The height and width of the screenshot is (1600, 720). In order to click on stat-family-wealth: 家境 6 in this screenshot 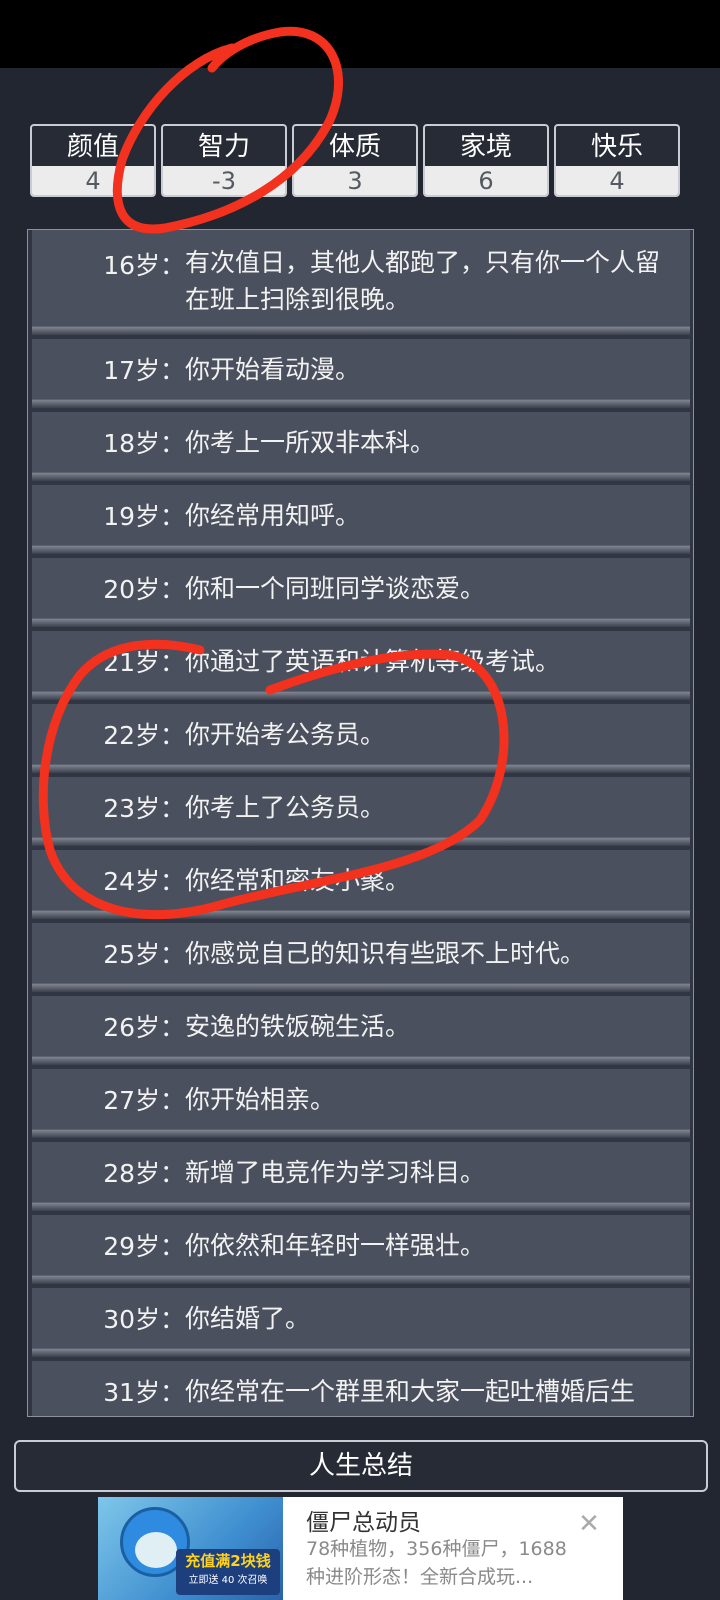, I will do `click(486, 160)`.